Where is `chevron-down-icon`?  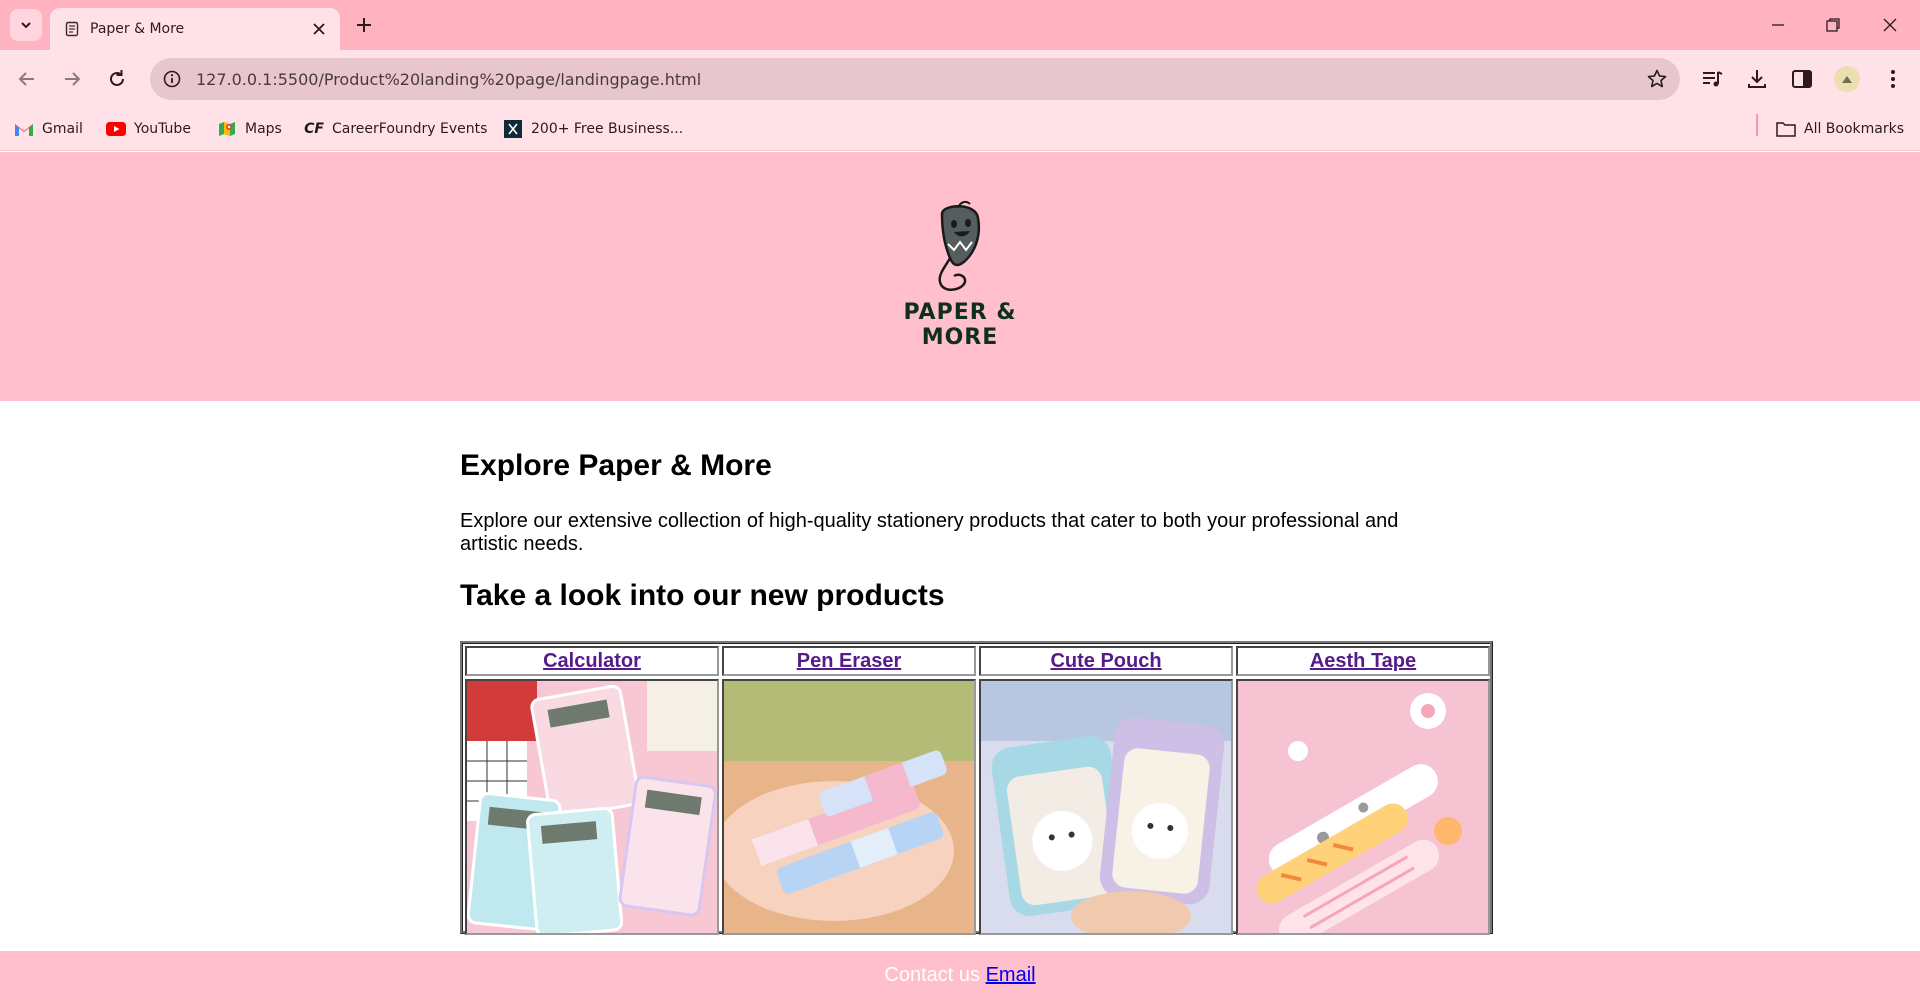
chevron-down-icon is located at coordinates (26, 25).